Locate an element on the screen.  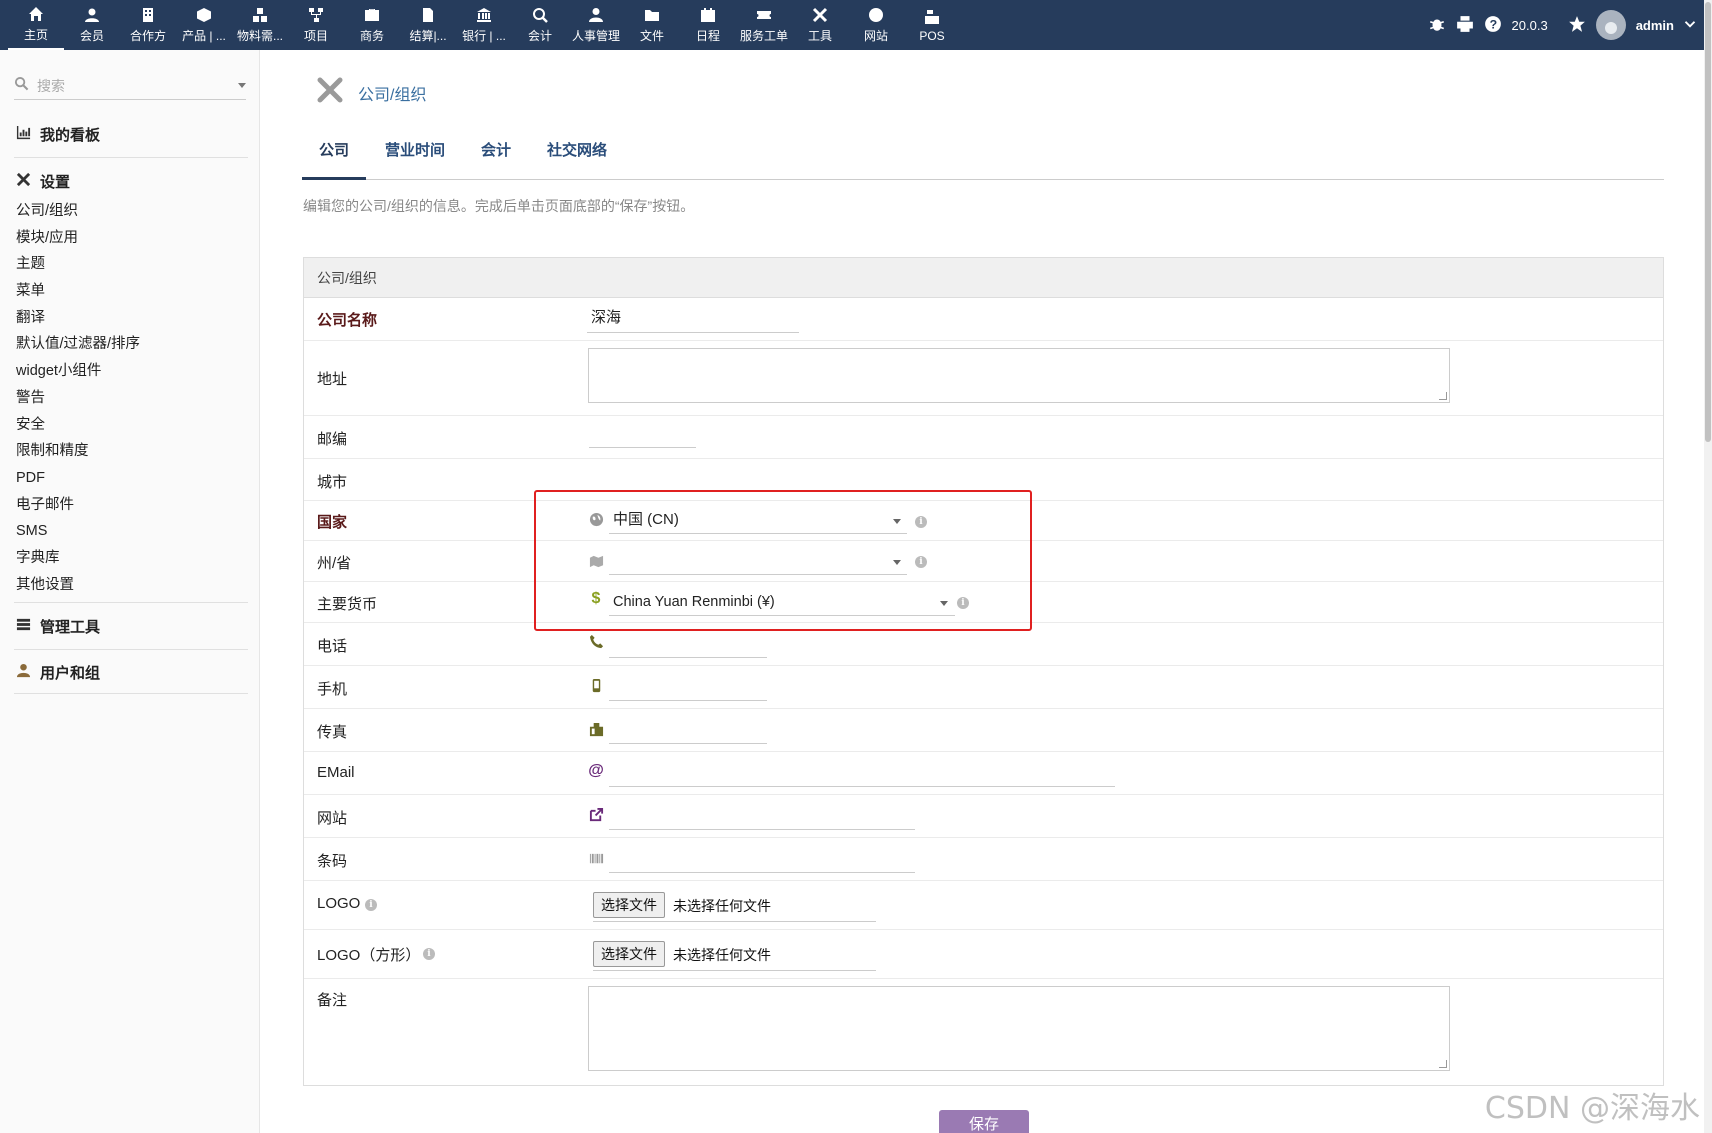
email-label: EMail is located at coordinates (336, 772).